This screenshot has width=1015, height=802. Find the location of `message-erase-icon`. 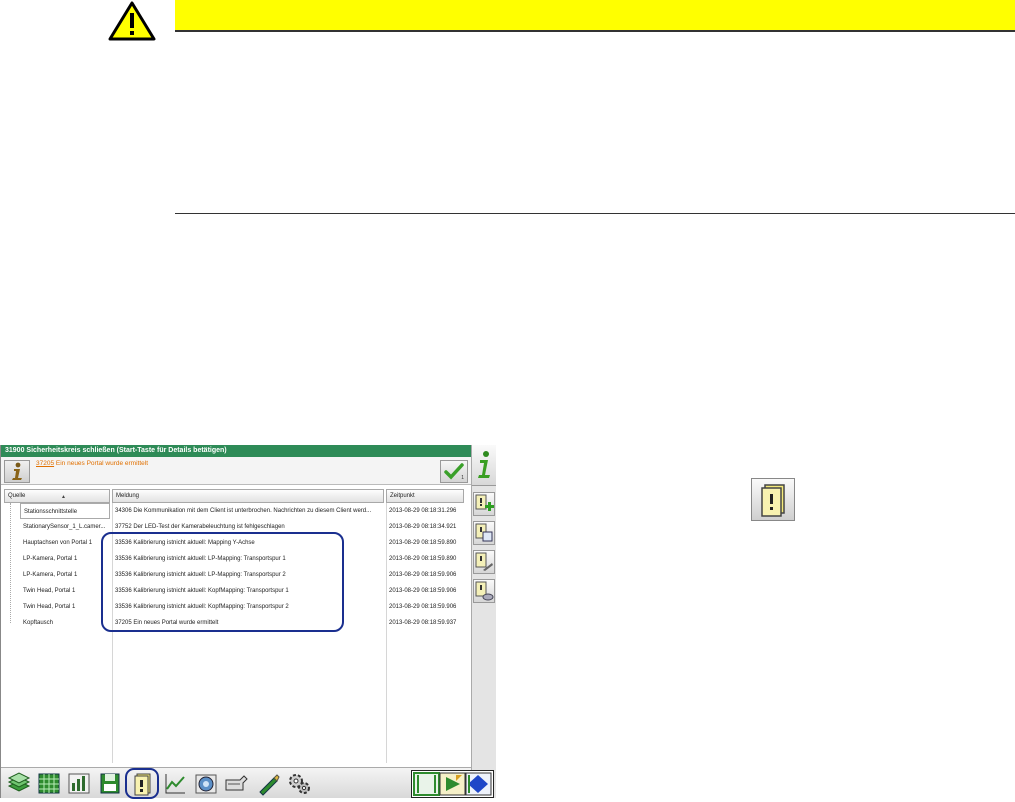

message-erase-icon is located at coordinates (484, 591).